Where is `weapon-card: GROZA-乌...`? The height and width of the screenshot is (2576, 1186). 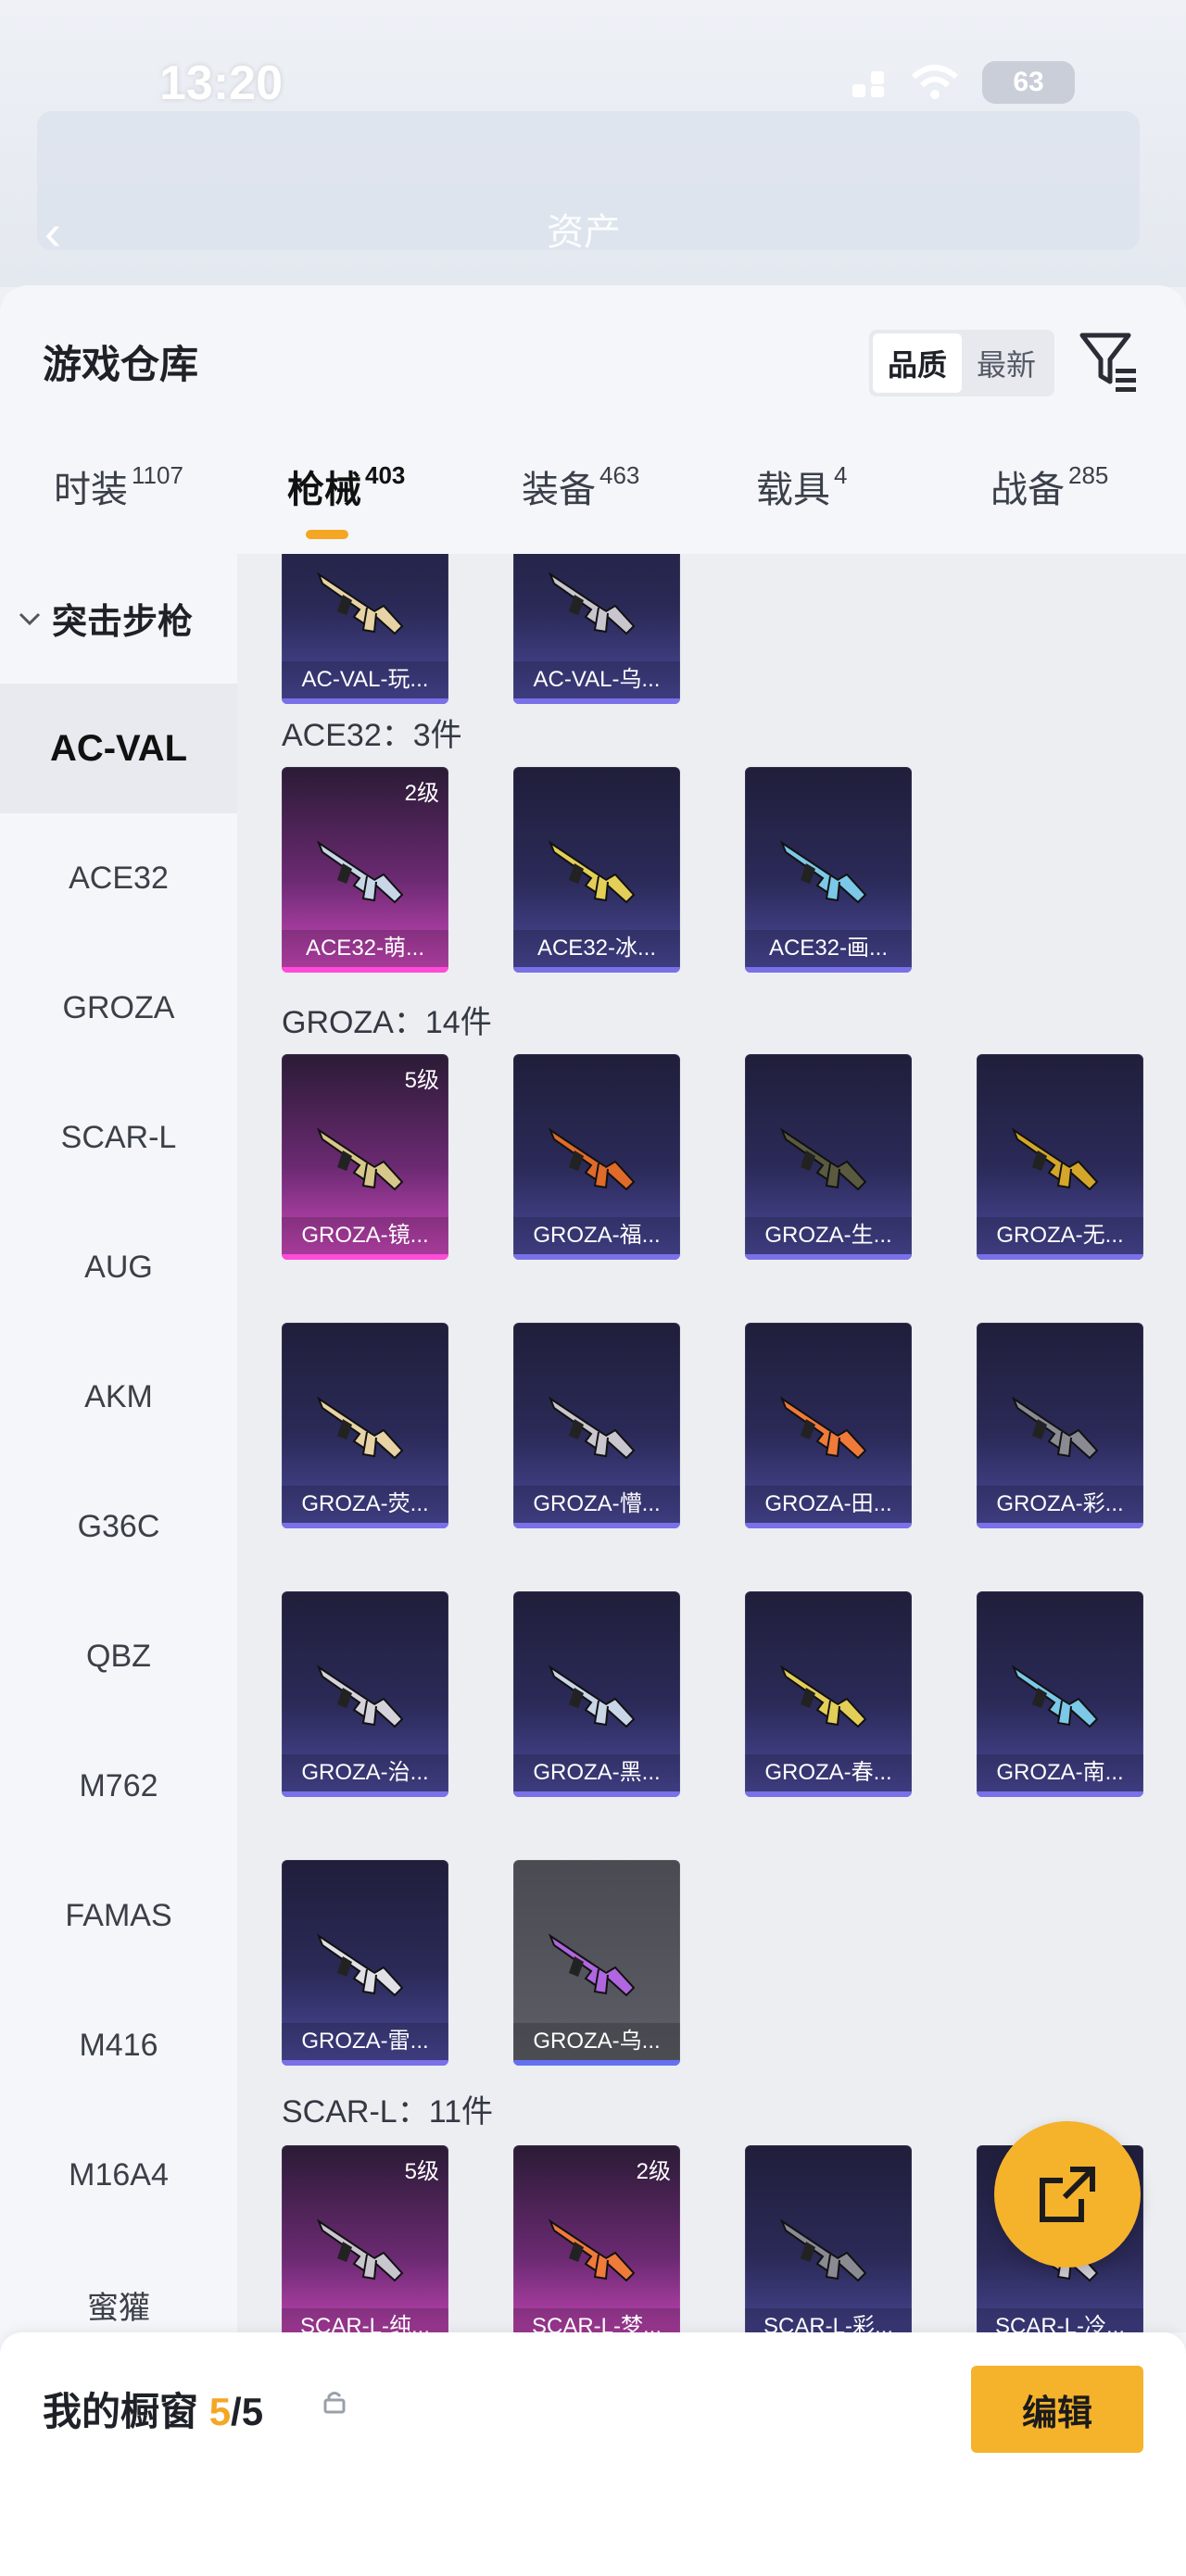 weapon-card: GROZA-乌... is located at coordinates (596, 1963).